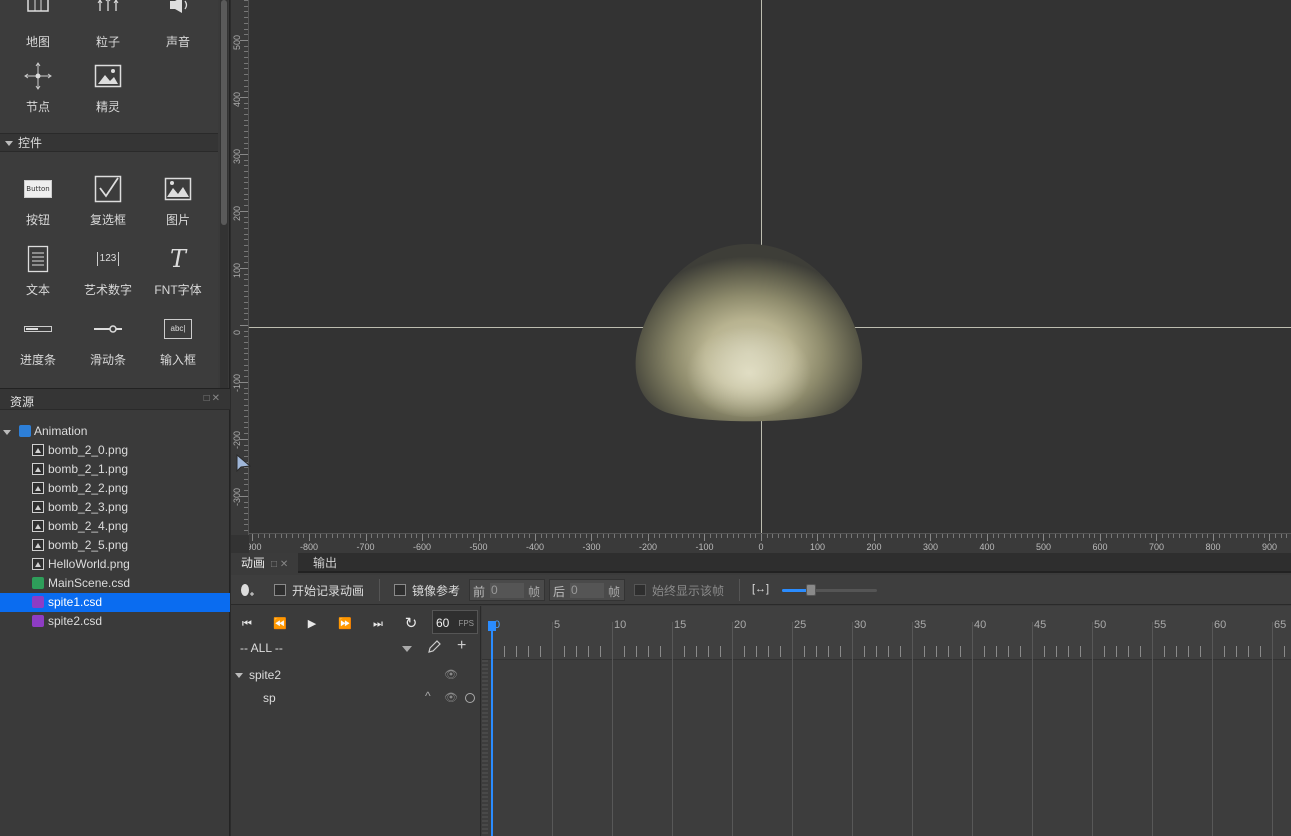 This screenshot has width=1291, height=836. I want to click on layer-row-sp: sp ^ 👁, so click(356, 698).